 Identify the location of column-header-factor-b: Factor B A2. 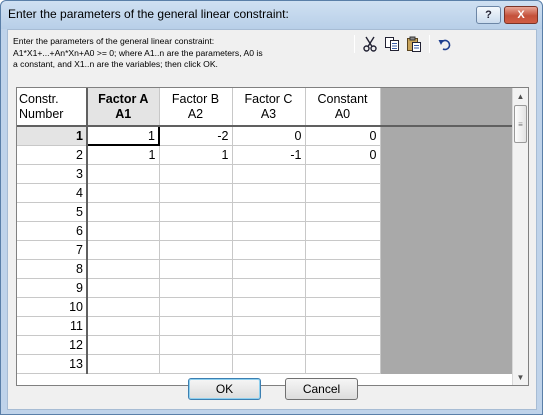
(196, 107).